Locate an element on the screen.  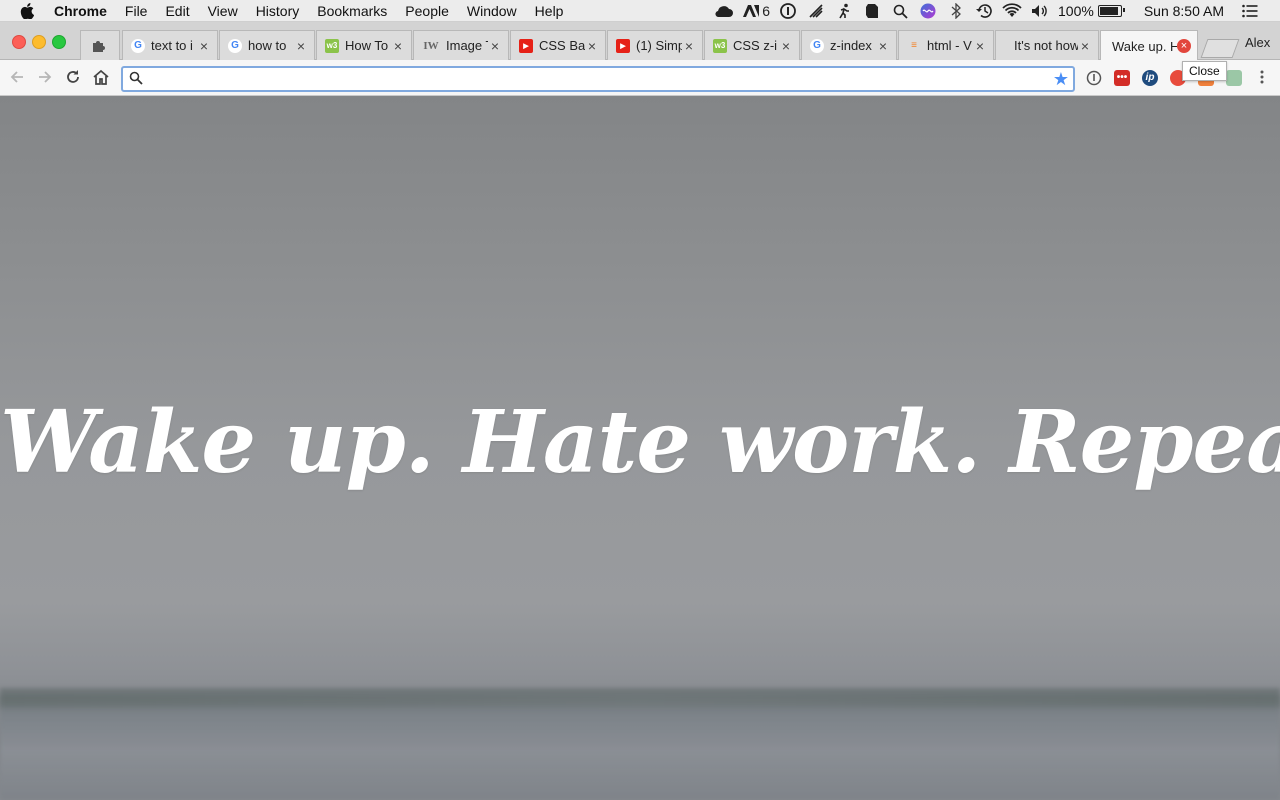
menu-view: View is located at coordinates (223, 11).